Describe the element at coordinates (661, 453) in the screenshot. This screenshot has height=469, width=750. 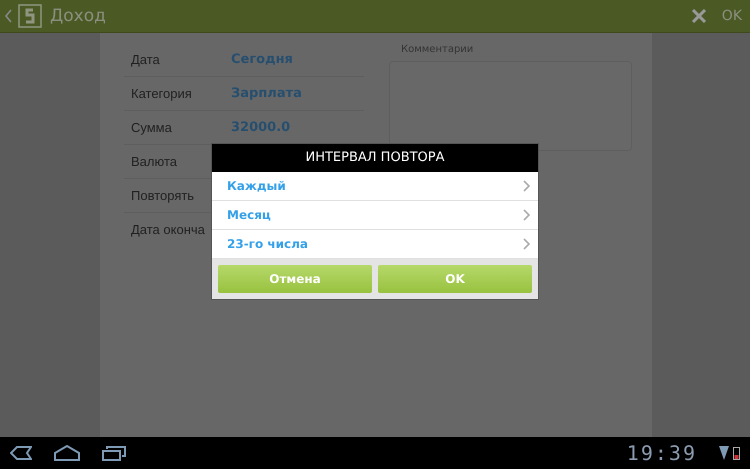
I see `clock: 19:39` at that location.